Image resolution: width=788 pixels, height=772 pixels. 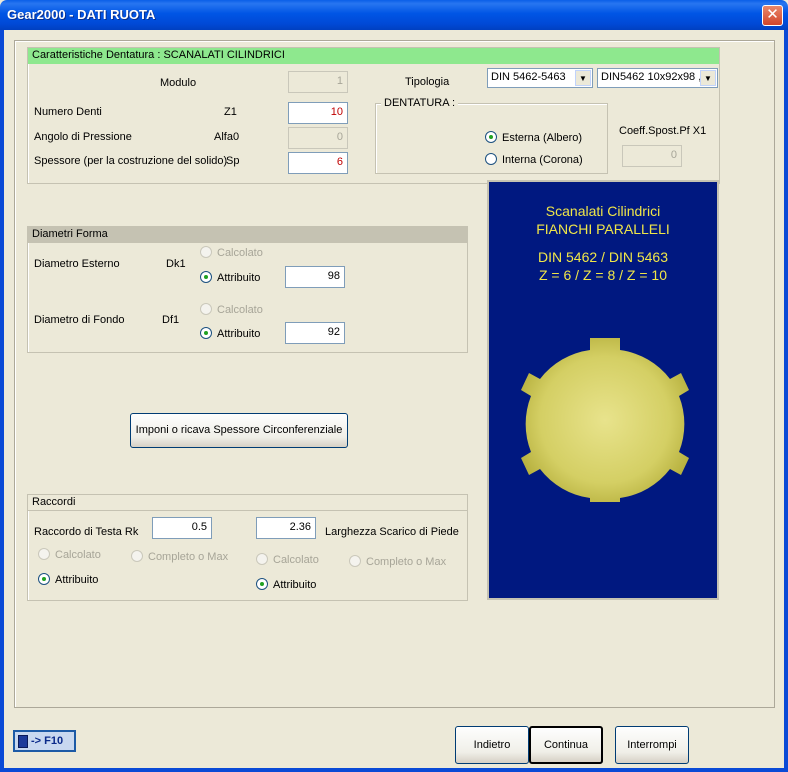 What do you see at coordinates (491, 159) in the screenshot?
I see `interna-radio` at bounding box center [491, 159].